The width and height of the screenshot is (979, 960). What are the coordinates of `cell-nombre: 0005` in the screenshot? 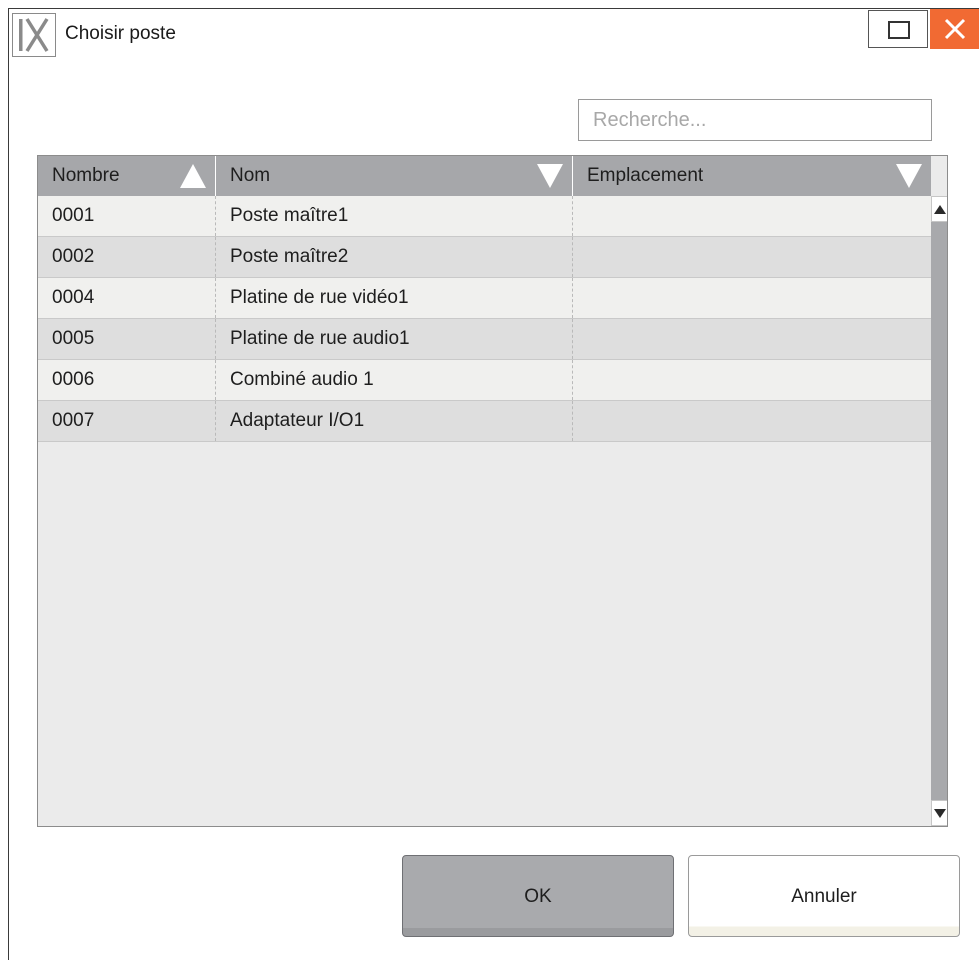 It's located at (127, 339).